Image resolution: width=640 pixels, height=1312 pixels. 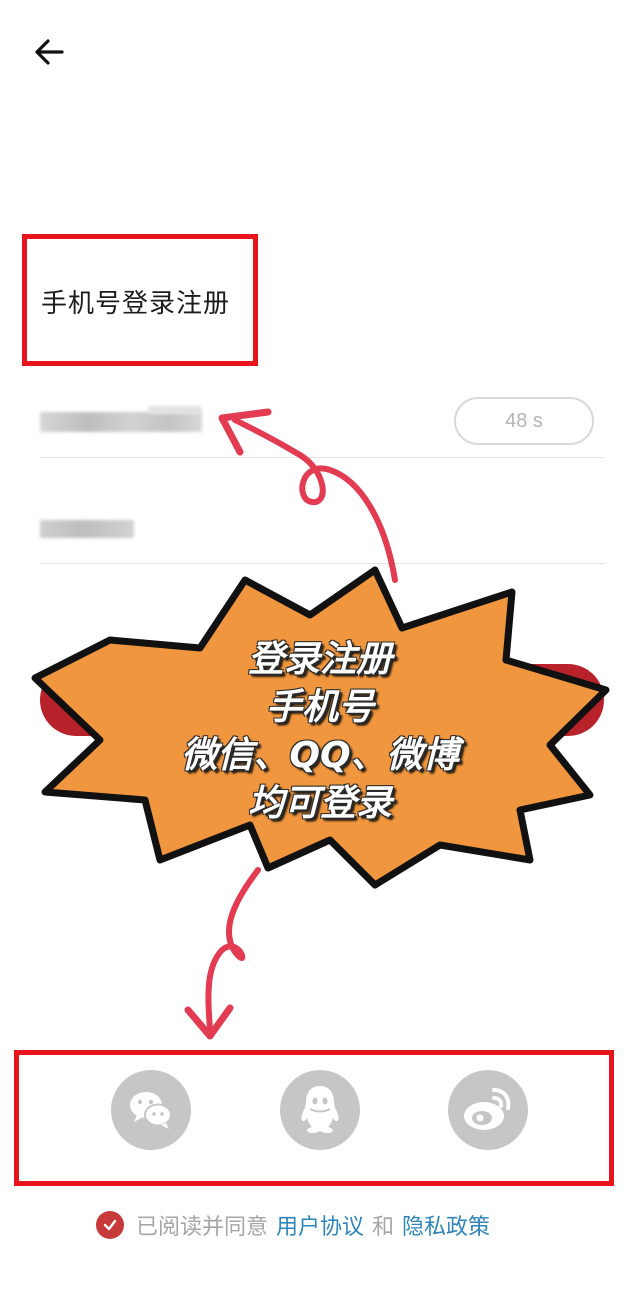 I want to click on weibo-login-button, so click(x=488, y=1110).